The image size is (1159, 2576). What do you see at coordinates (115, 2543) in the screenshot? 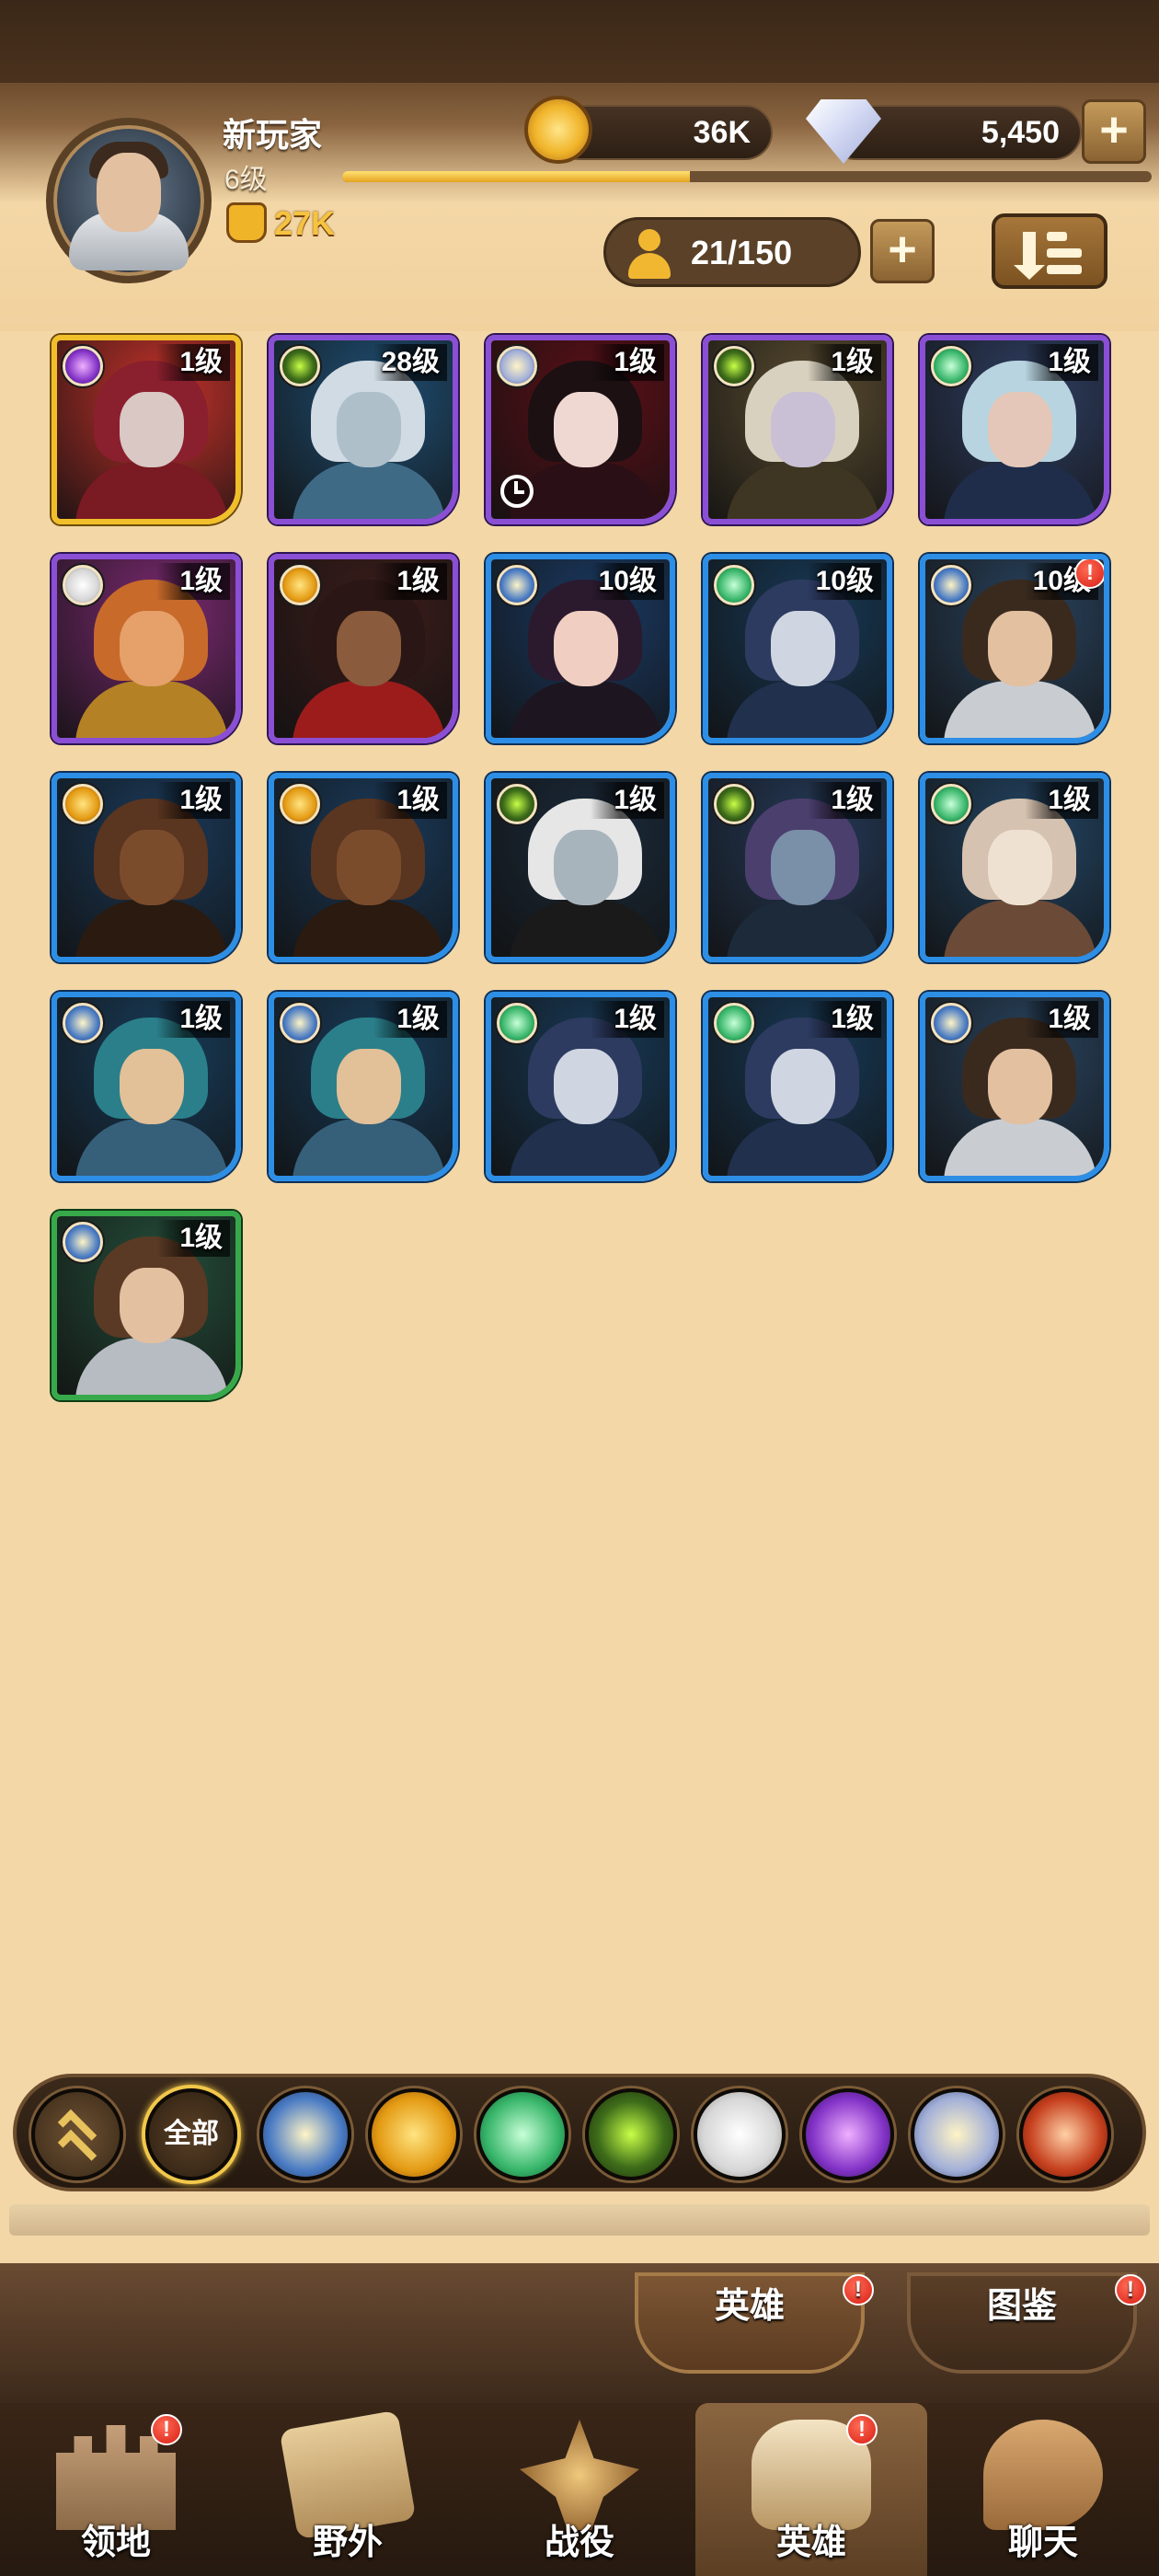
I see `nav-label: 领地` at bounding box center [115, 2543].